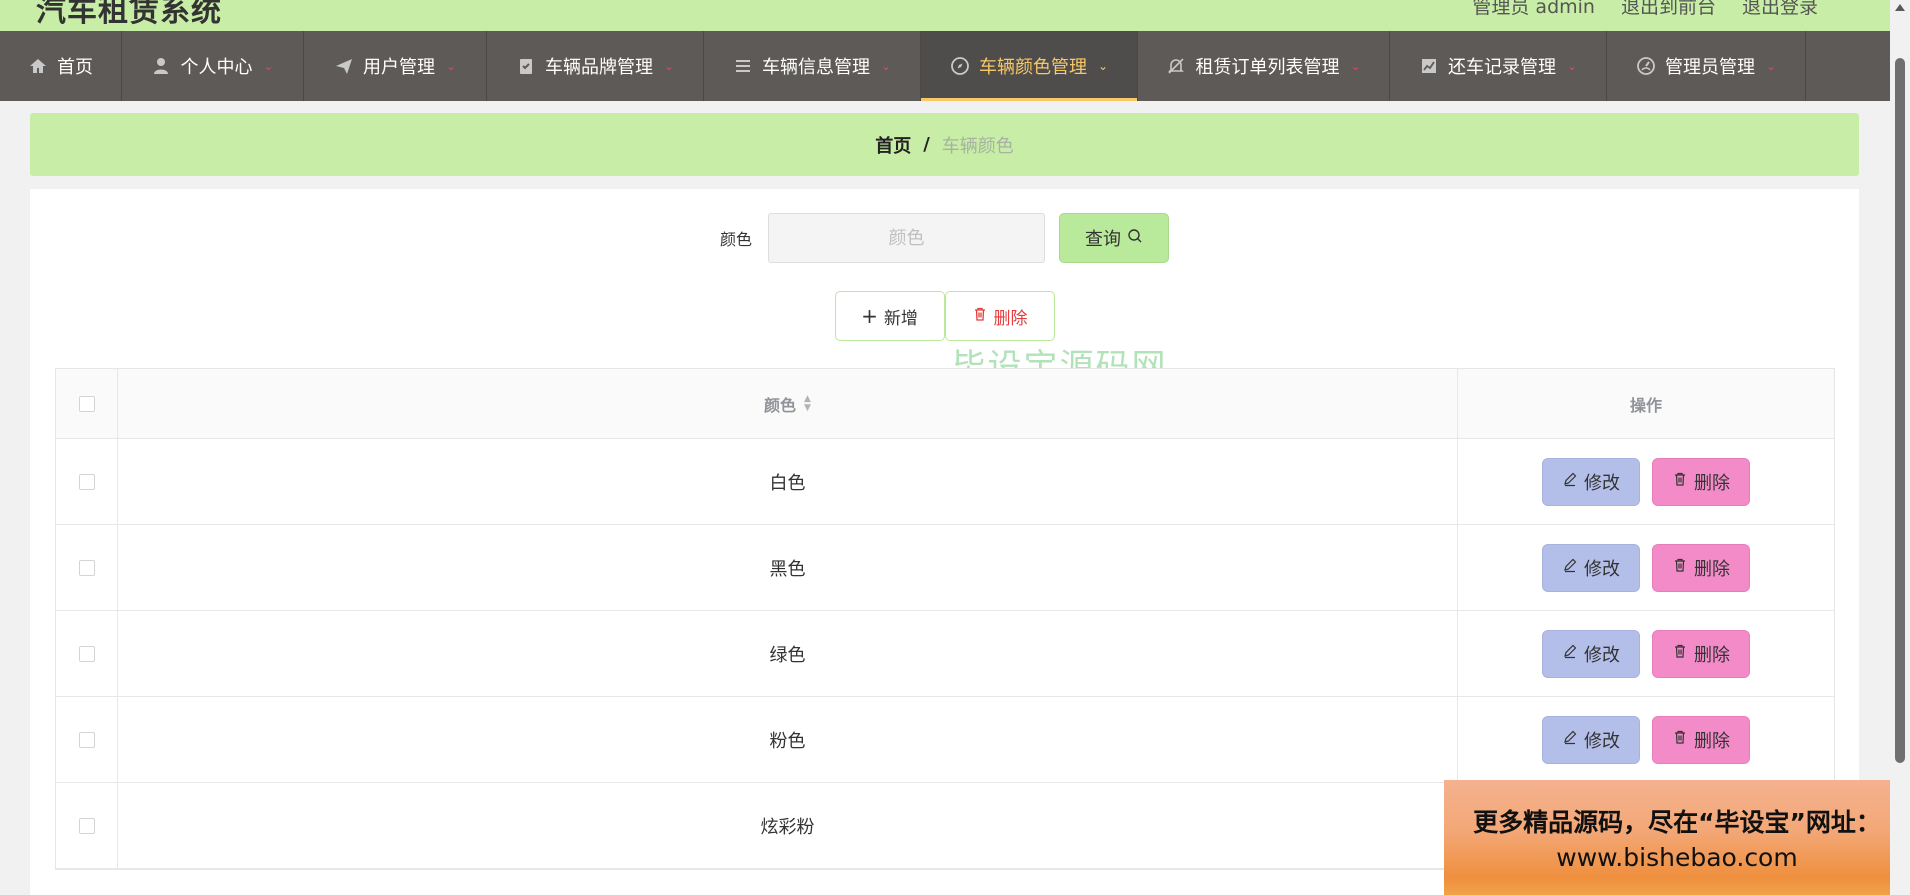 The height and width of the screenshot is (895, 1910). What do you see at coordinates (743, 66) in the screenshot?
I see `list-icon` at bounding box center [743, 66].